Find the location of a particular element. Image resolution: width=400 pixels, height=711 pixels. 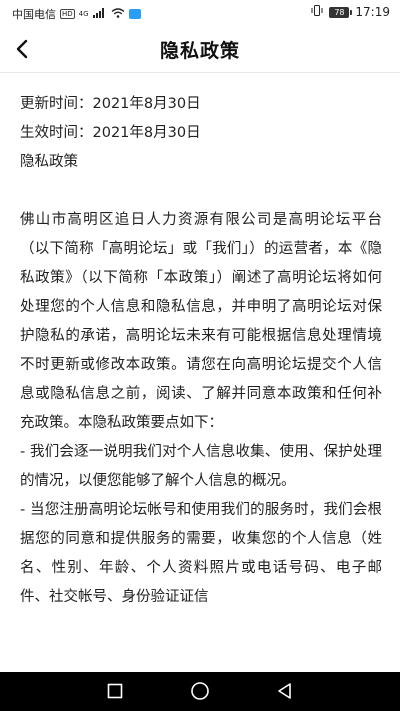

vibrate-icon is located at coordinates (317, 12).